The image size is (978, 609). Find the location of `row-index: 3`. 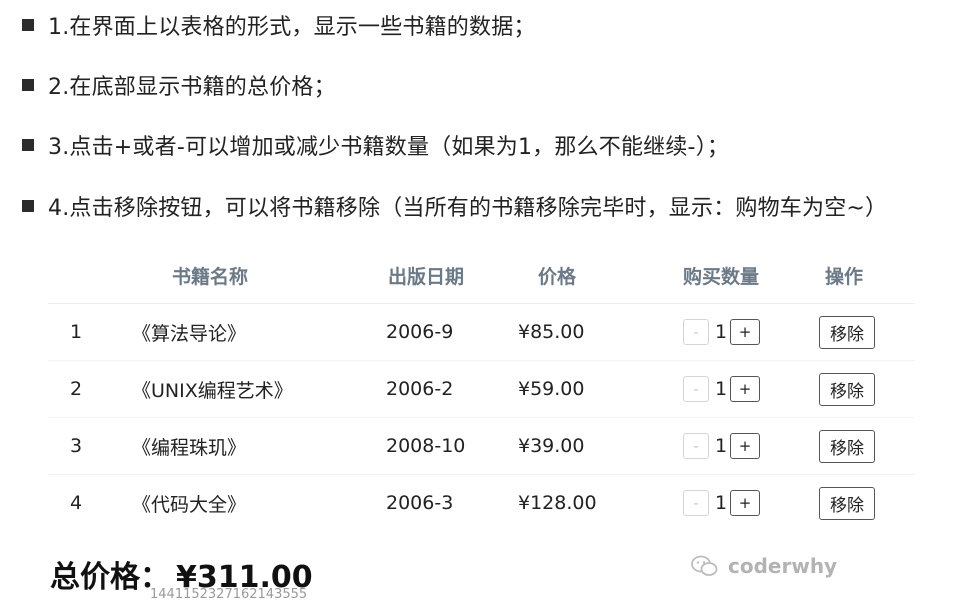

row-index: 3 is located at coordinates (90, 446).